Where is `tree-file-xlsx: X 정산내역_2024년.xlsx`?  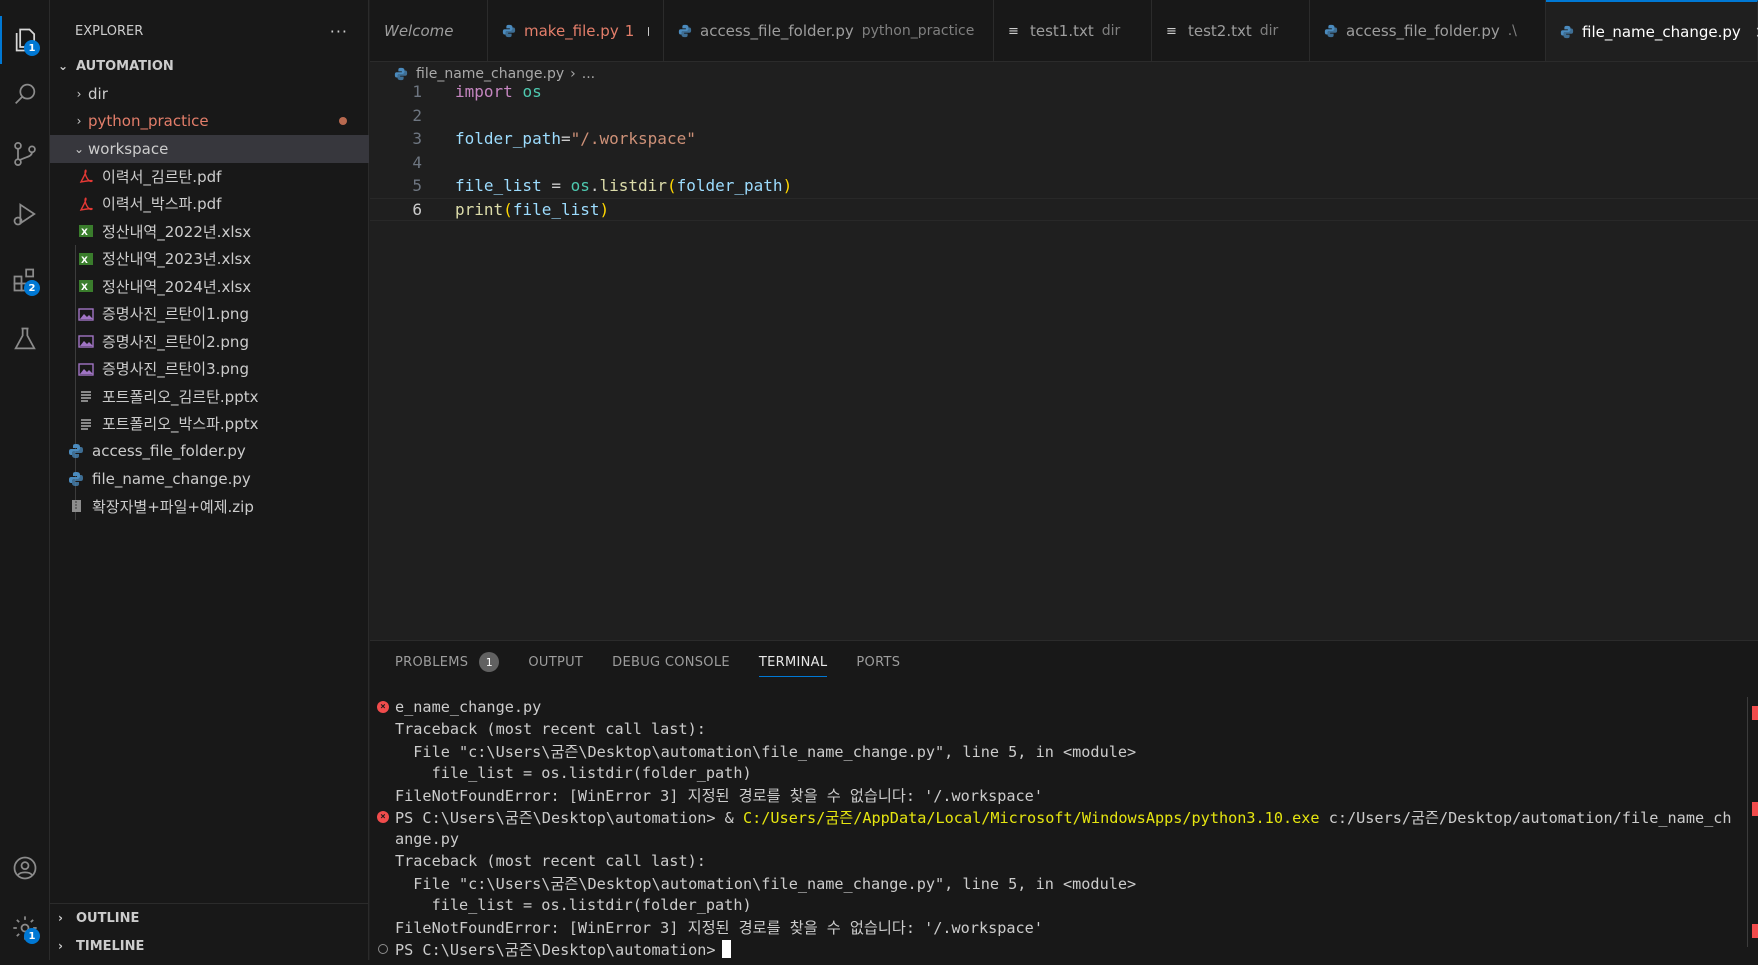 tree-file-xlsx: X 정산내역_2024년.xlsx is located at coordinates (209, 287).